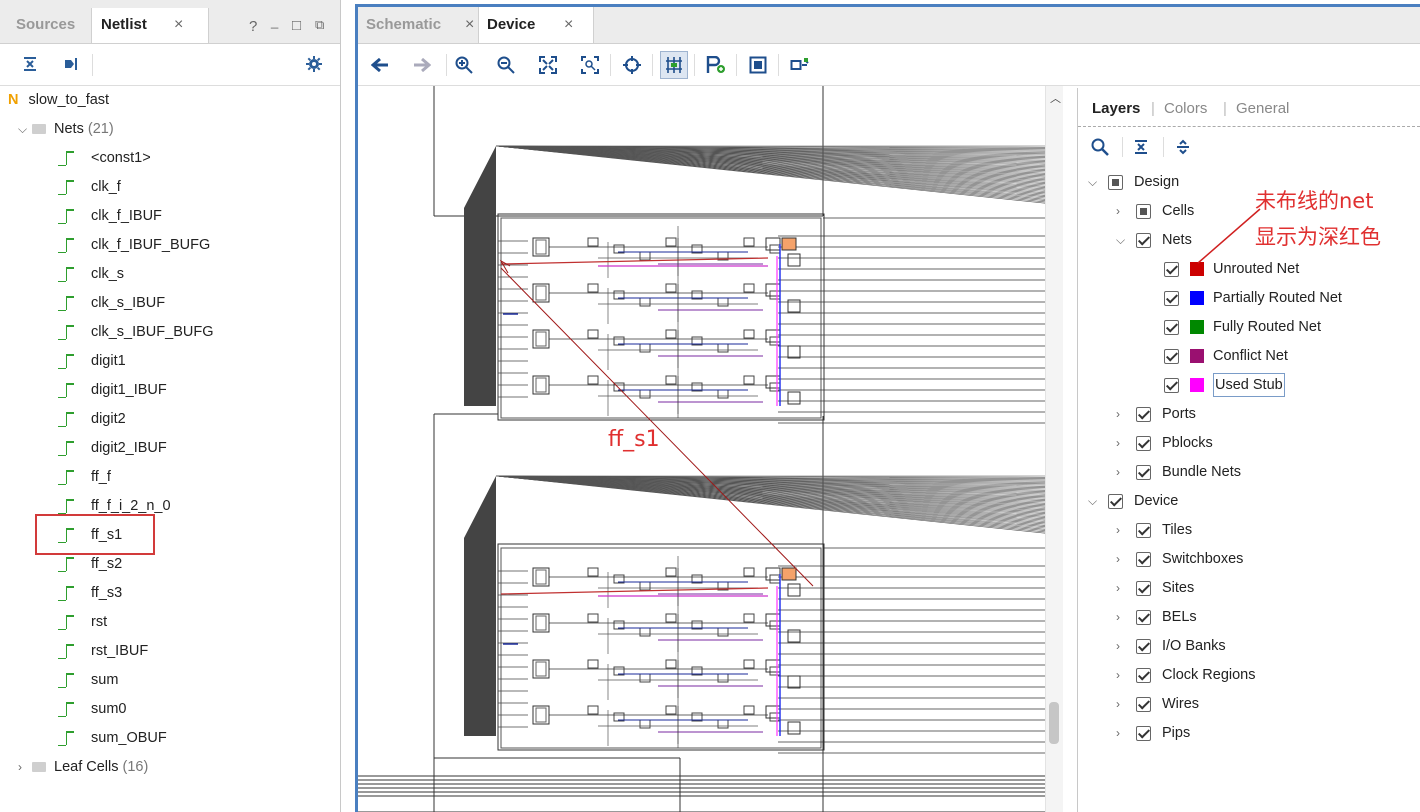  Describe the element at coordinates (1262, 108) in the screenshot. I see `tab-general: General` at that location.